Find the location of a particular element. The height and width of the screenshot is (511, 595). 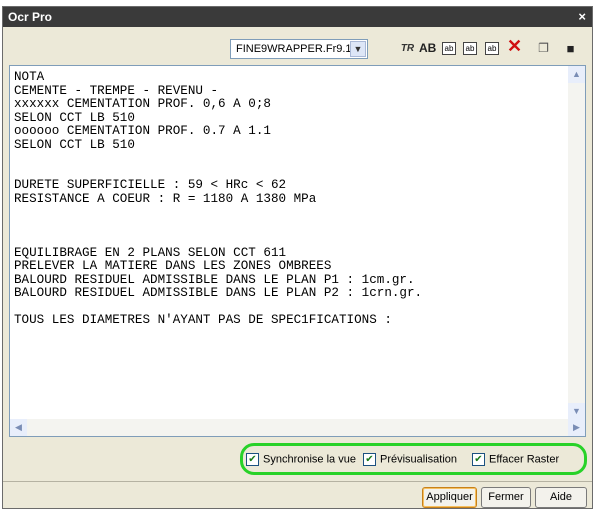

vertical-scrollbar: ▲ ▼ is located at coordinates (576, 243).